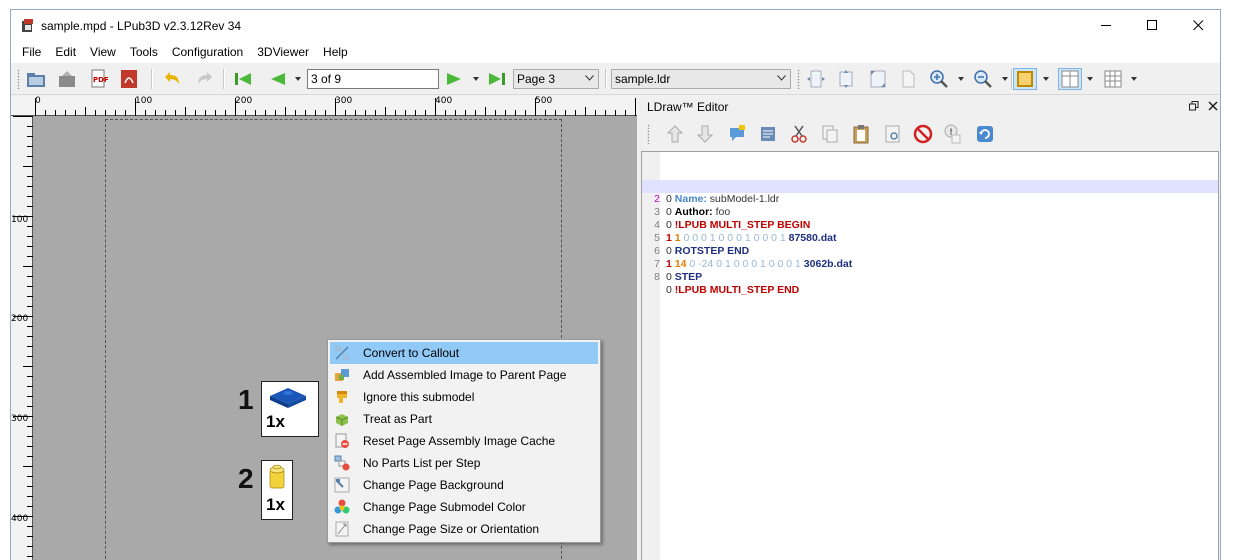  What do you see at coordinates (455, 79) in the screenshot?
I see `next-page-button` at bounding box center [455, 79].